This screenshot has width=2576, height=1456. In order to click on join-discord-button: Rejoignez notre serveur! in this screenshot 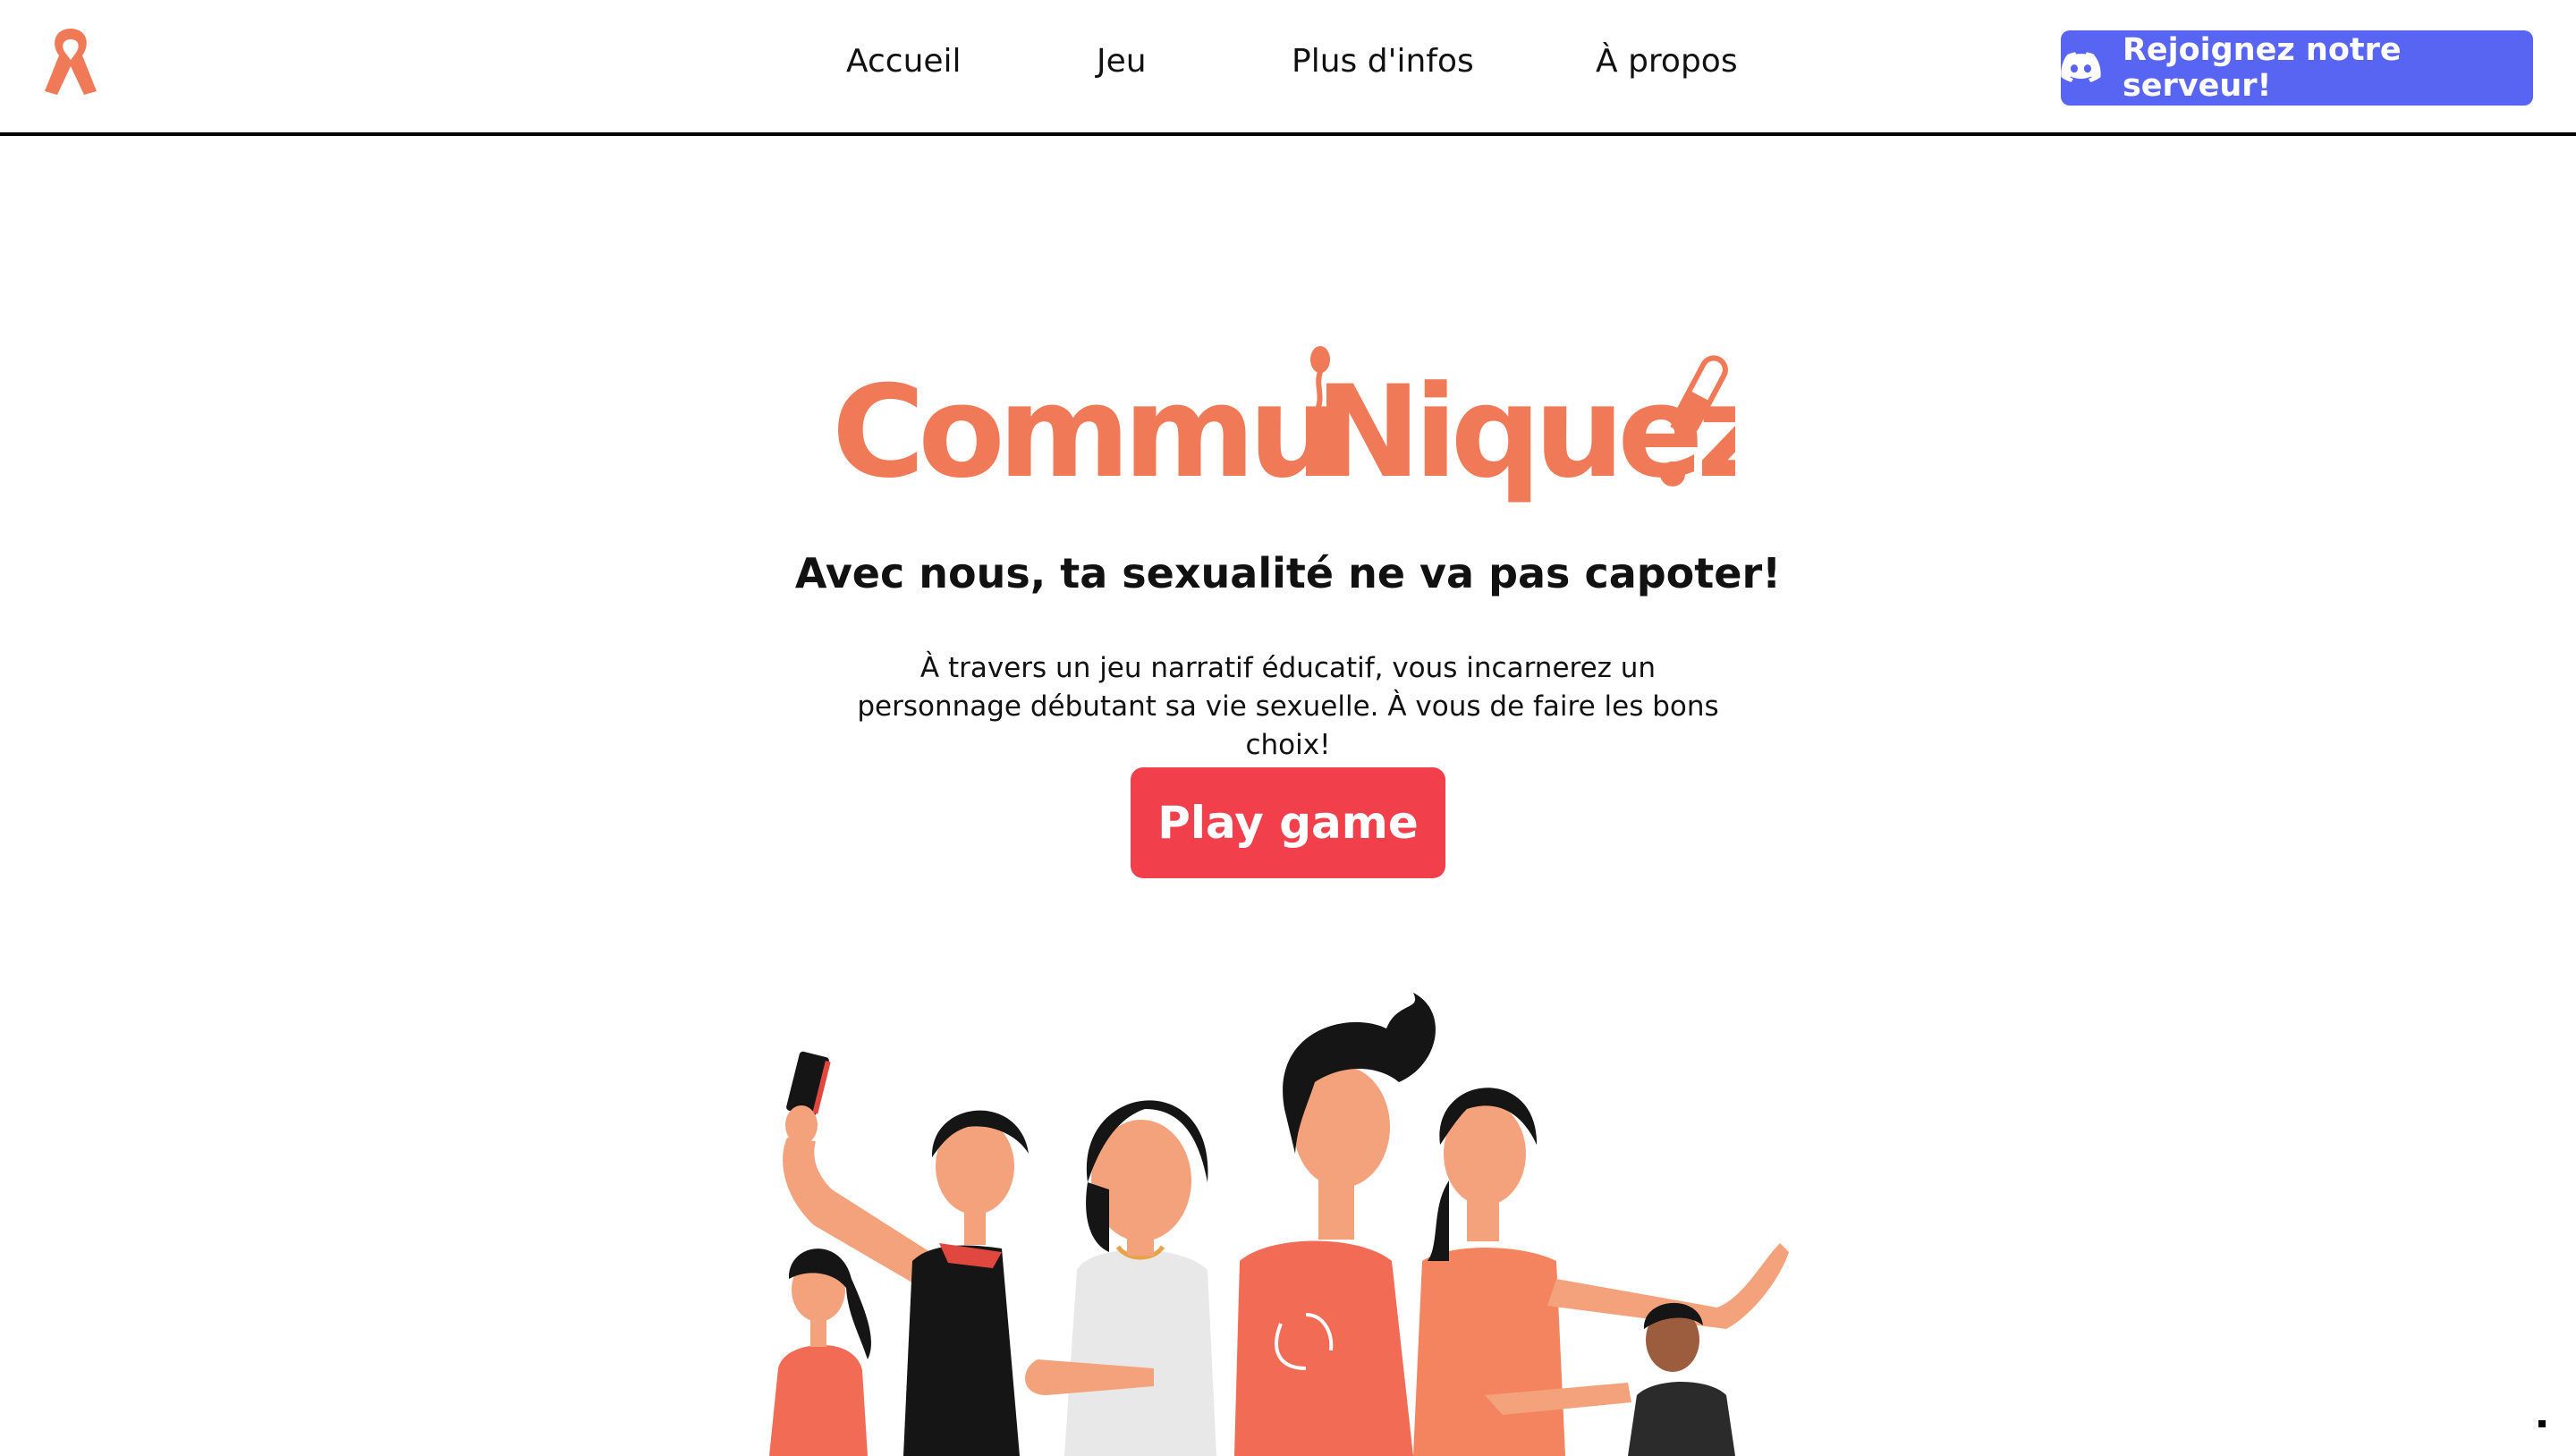, I will do `click(2297, 68)`.